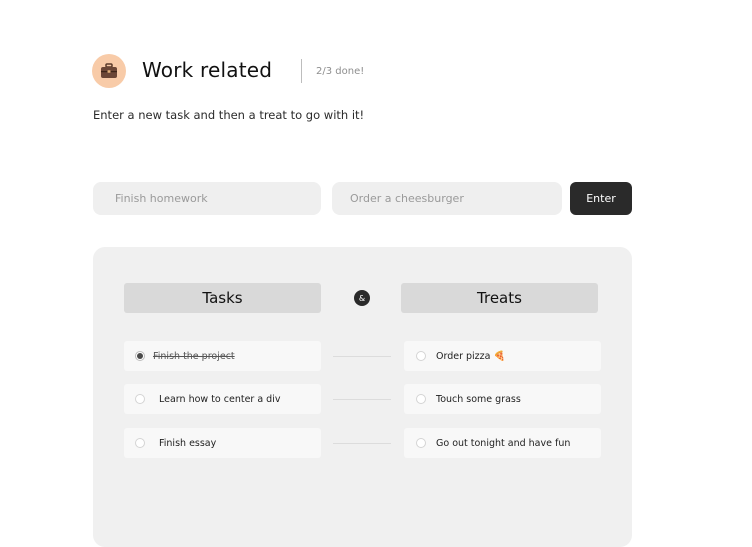 Image resolution: width=752 pixels, height=547 pixels. I want to click on page-title: Work related, so click(207, 70).